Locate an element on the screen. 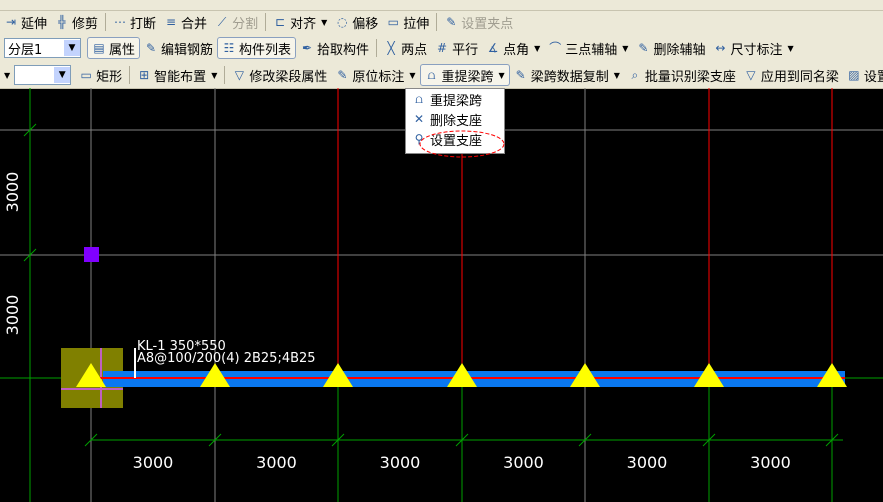 The height and width of the screenshot is (502, 883). toolbar-button-pick: ✒ 拾取构件 is located at coordinates (334, 48).